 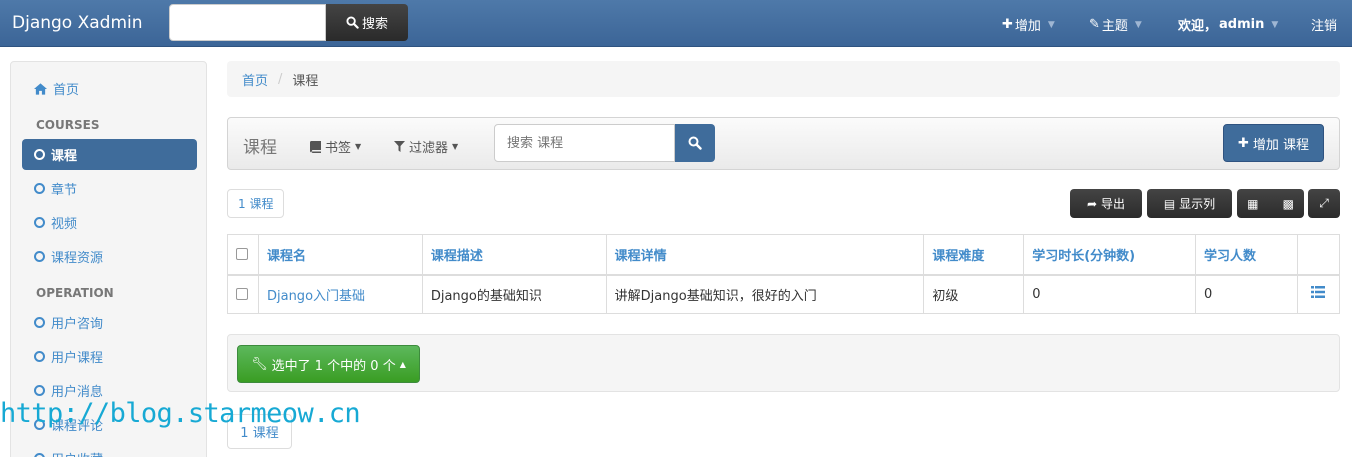 I want to click on view-toggle-group: ▦ ▩, so click(x=1270, y=203).